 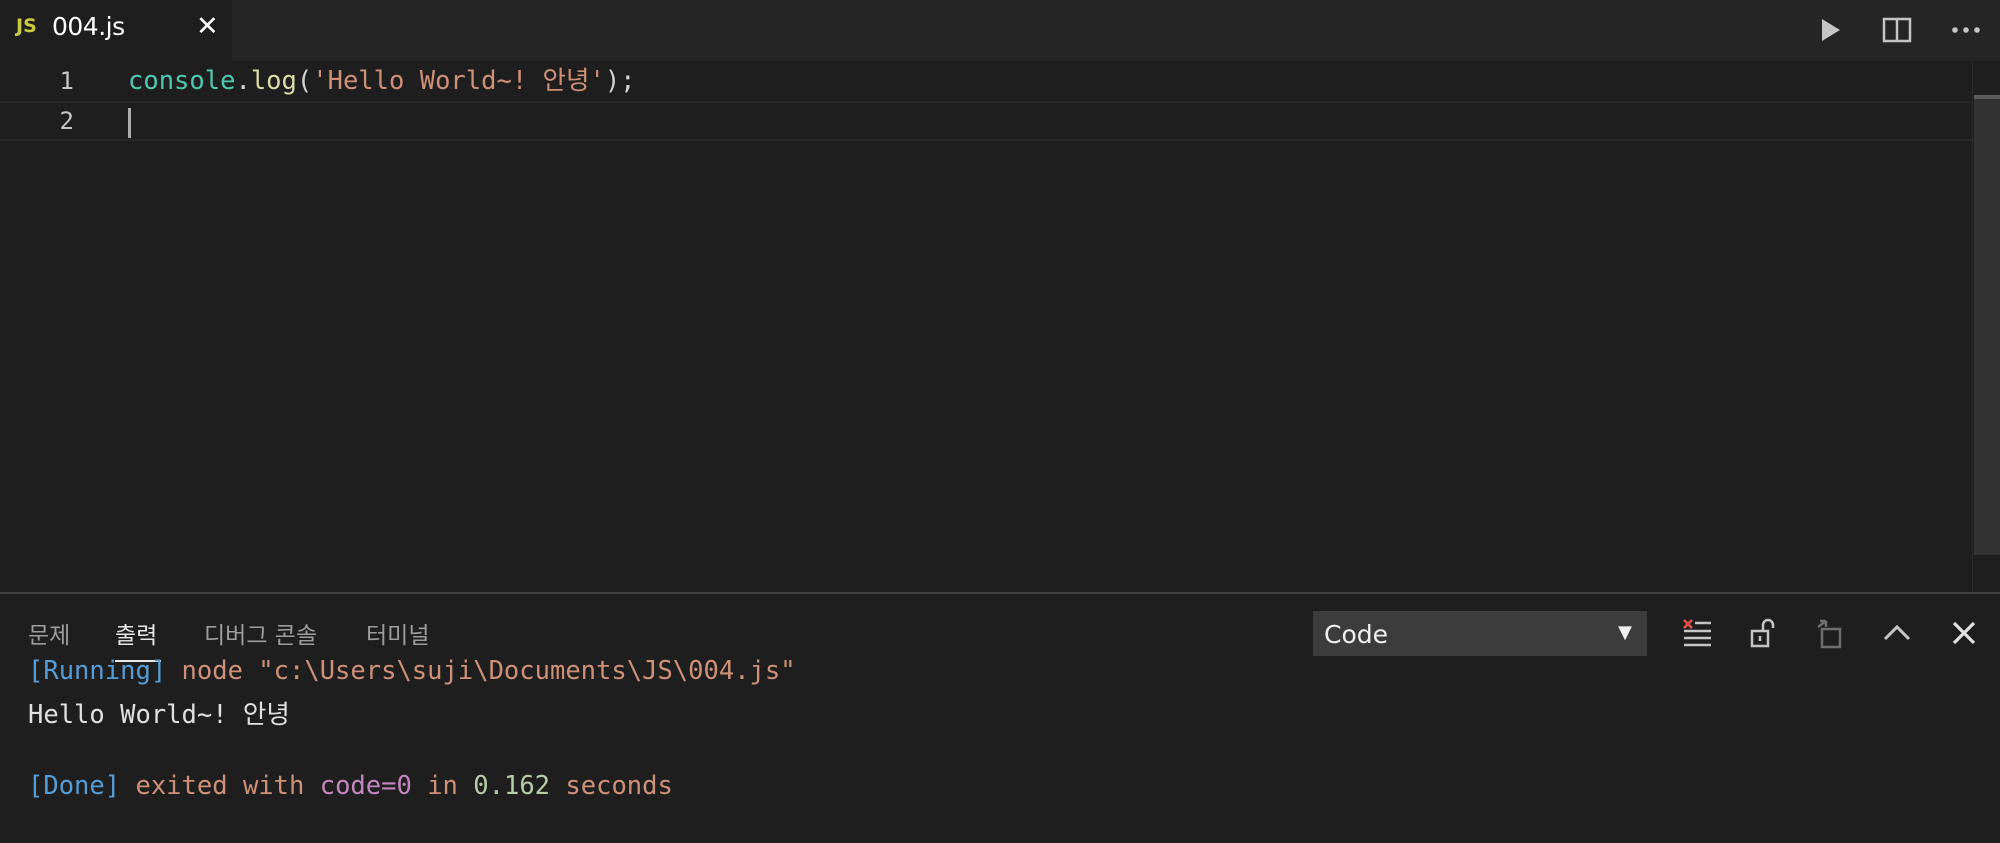 I want to click on code-text: console.log('Hello World~! 안녕');, so click(x=382, y=81).